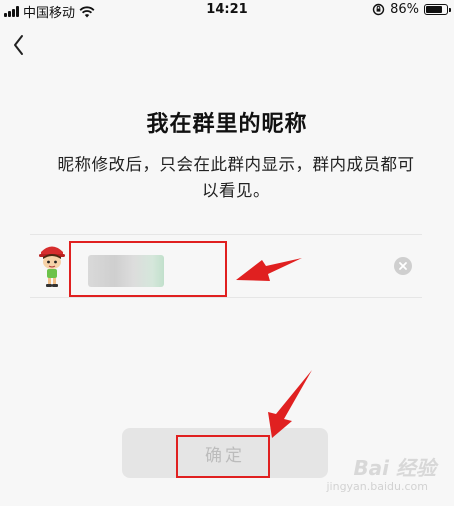 The image size is (454, 506). I want to click on battery-level, so click(434, 9).